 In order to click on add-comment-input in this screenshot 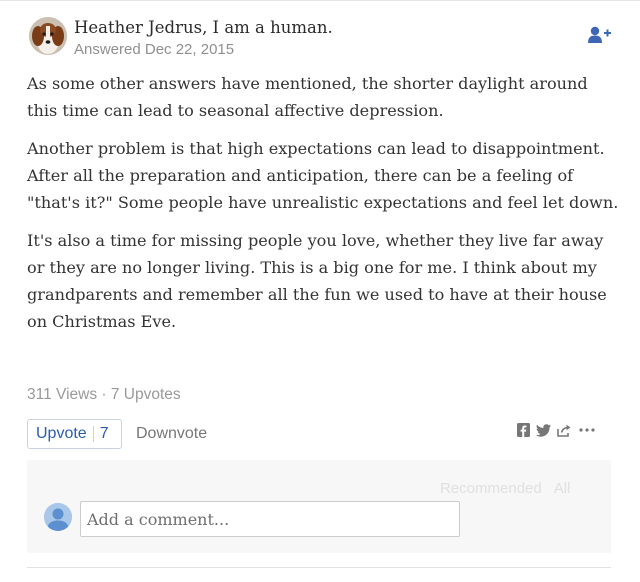, I will do `click(270, 519)`.